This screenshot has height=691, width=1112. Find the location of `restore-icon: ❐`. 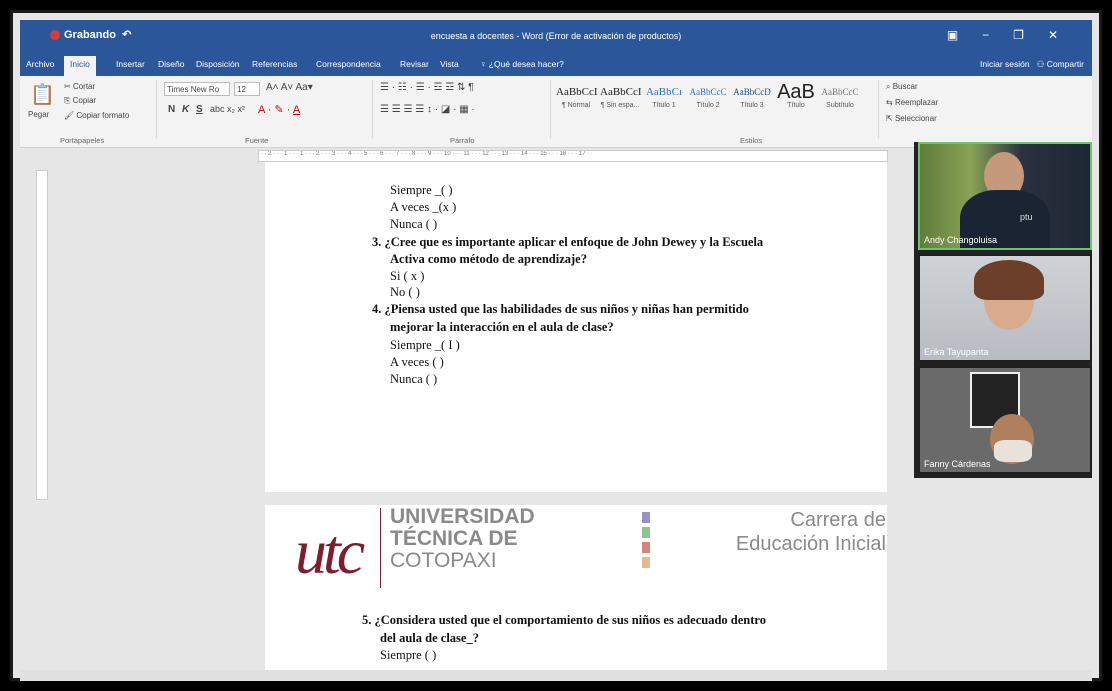

restore-icon: ❐ is located at coordinates (1030, 35).